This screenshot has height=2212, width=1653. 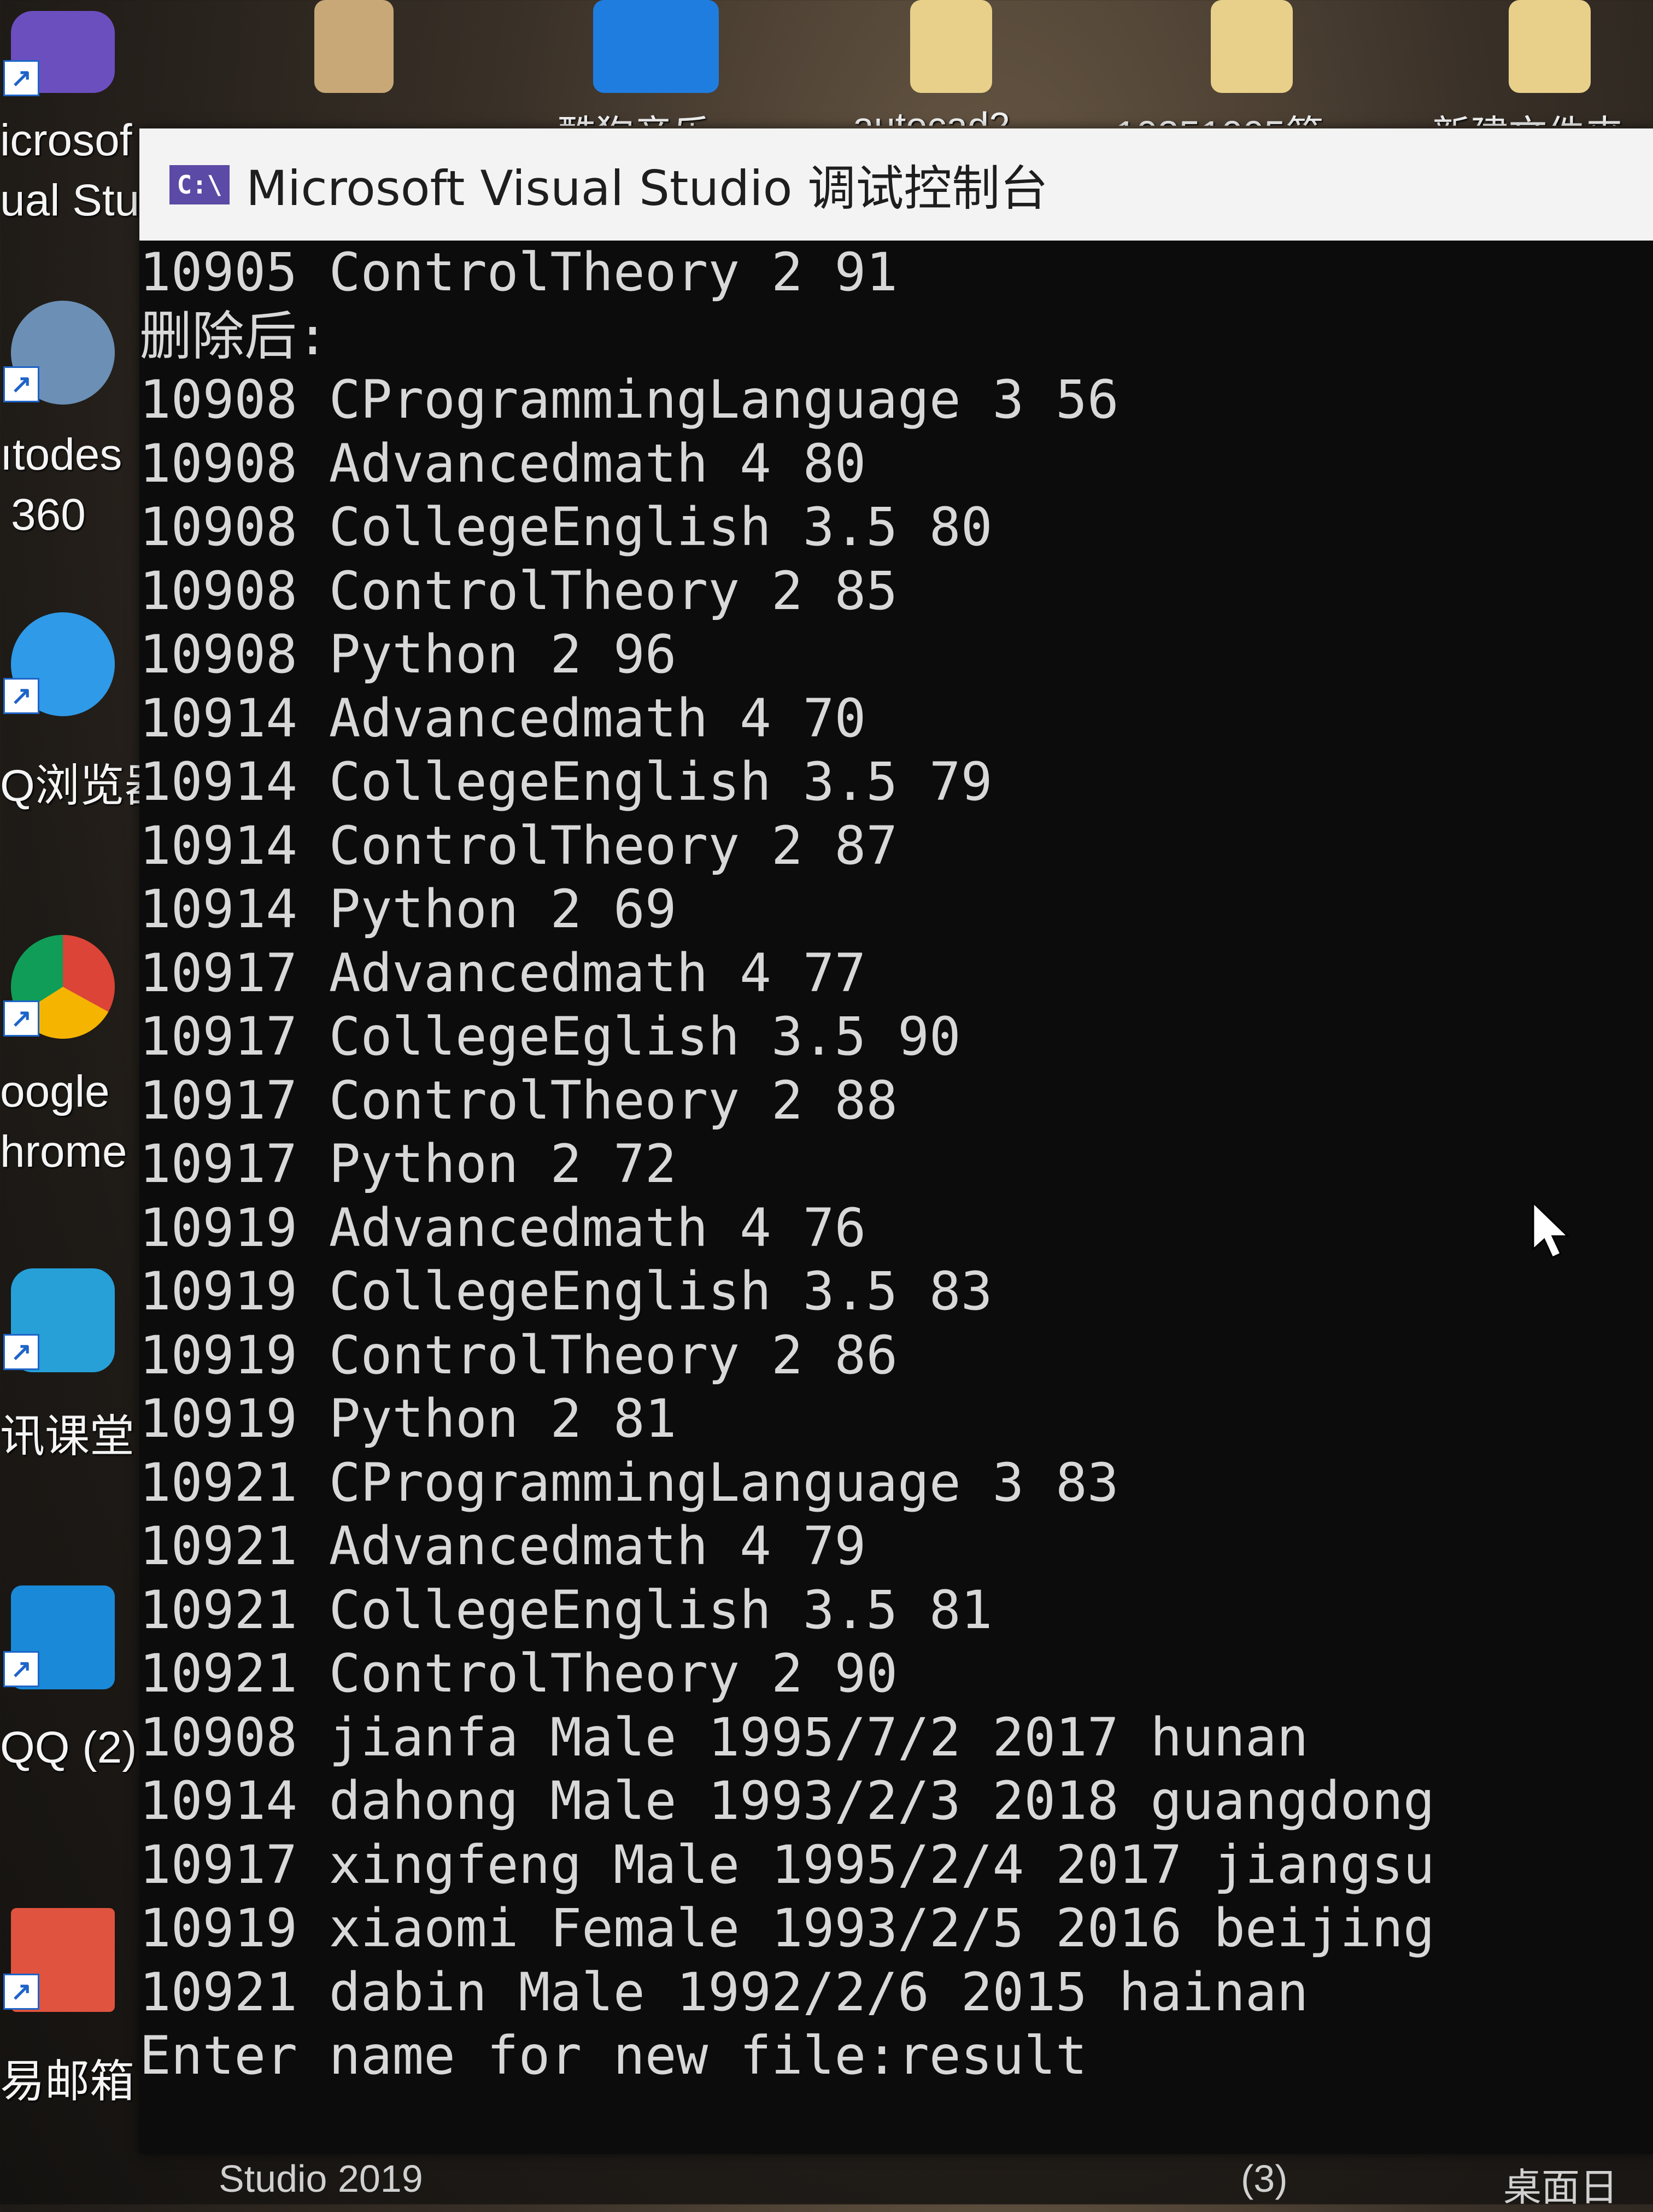 What do you see at coordinates (68, 1747) in the screenshot?
I see `desktop-icon-label: QQ (2)` at bounding box center [68, 1747].